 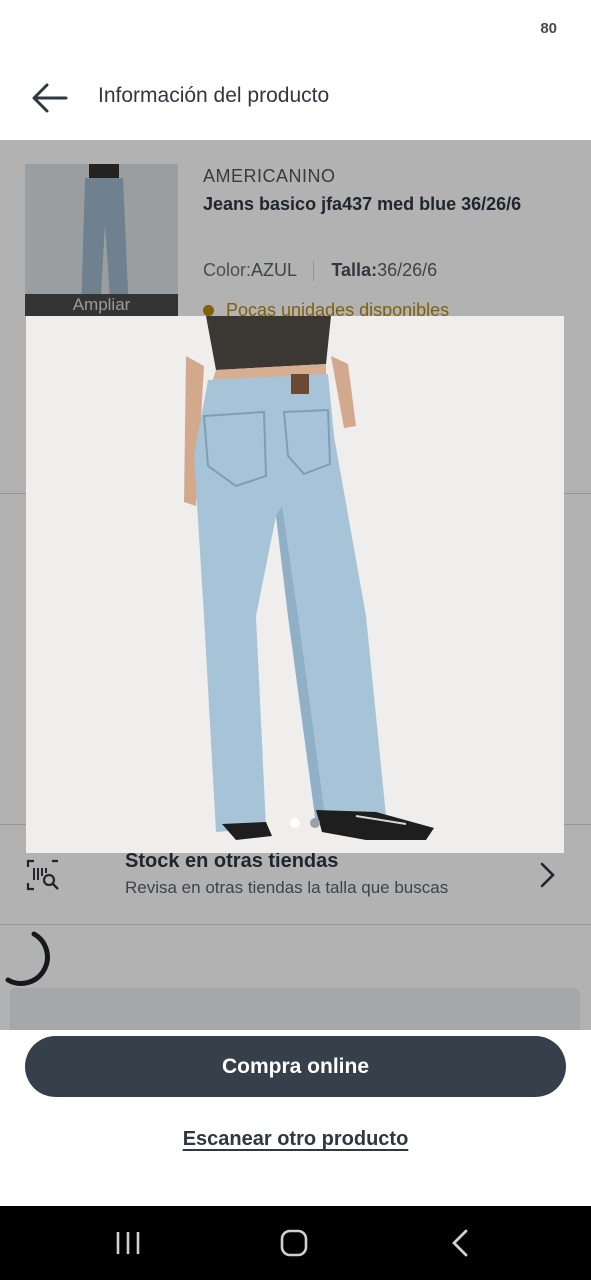 I want to click on system-navigation-bar, so click(x=295, y=1243).